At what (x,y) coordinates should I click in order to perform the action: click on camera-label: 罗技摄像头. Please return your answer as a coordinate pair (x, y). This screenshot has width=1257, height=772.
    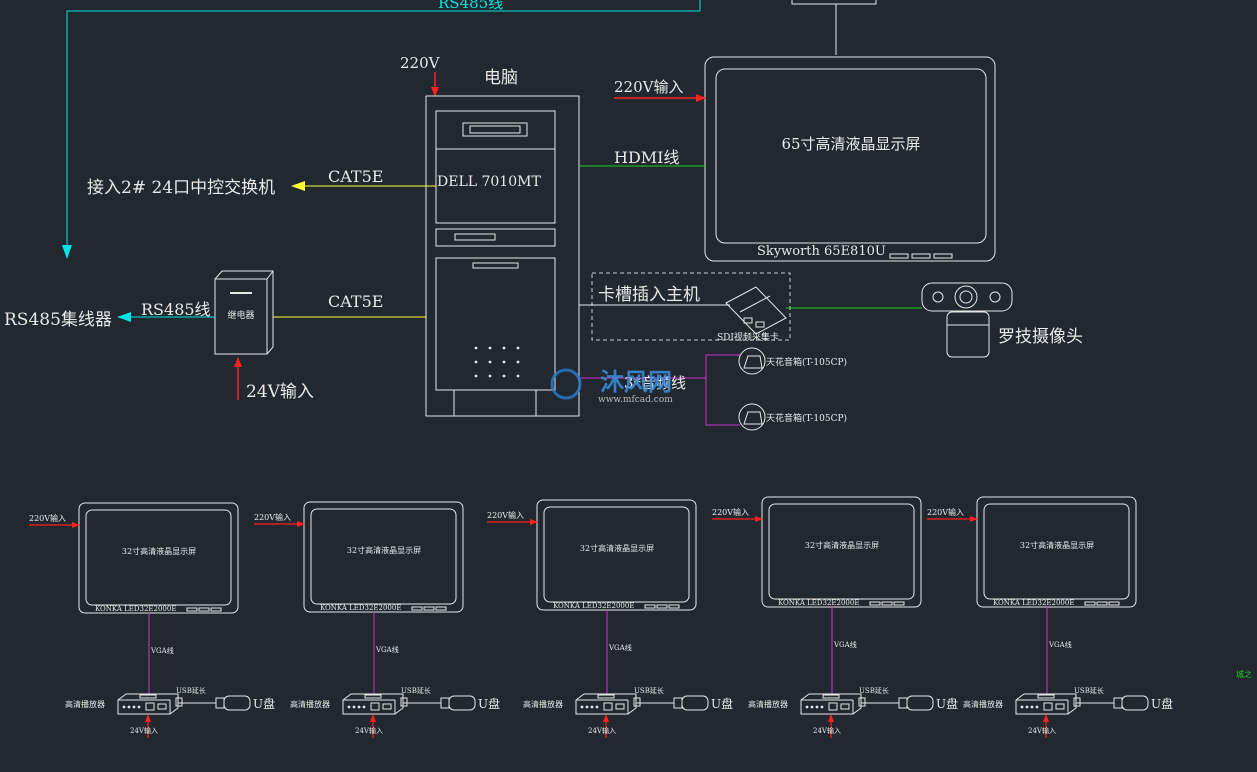
    Looking at the image, I should click on (1040, 337).